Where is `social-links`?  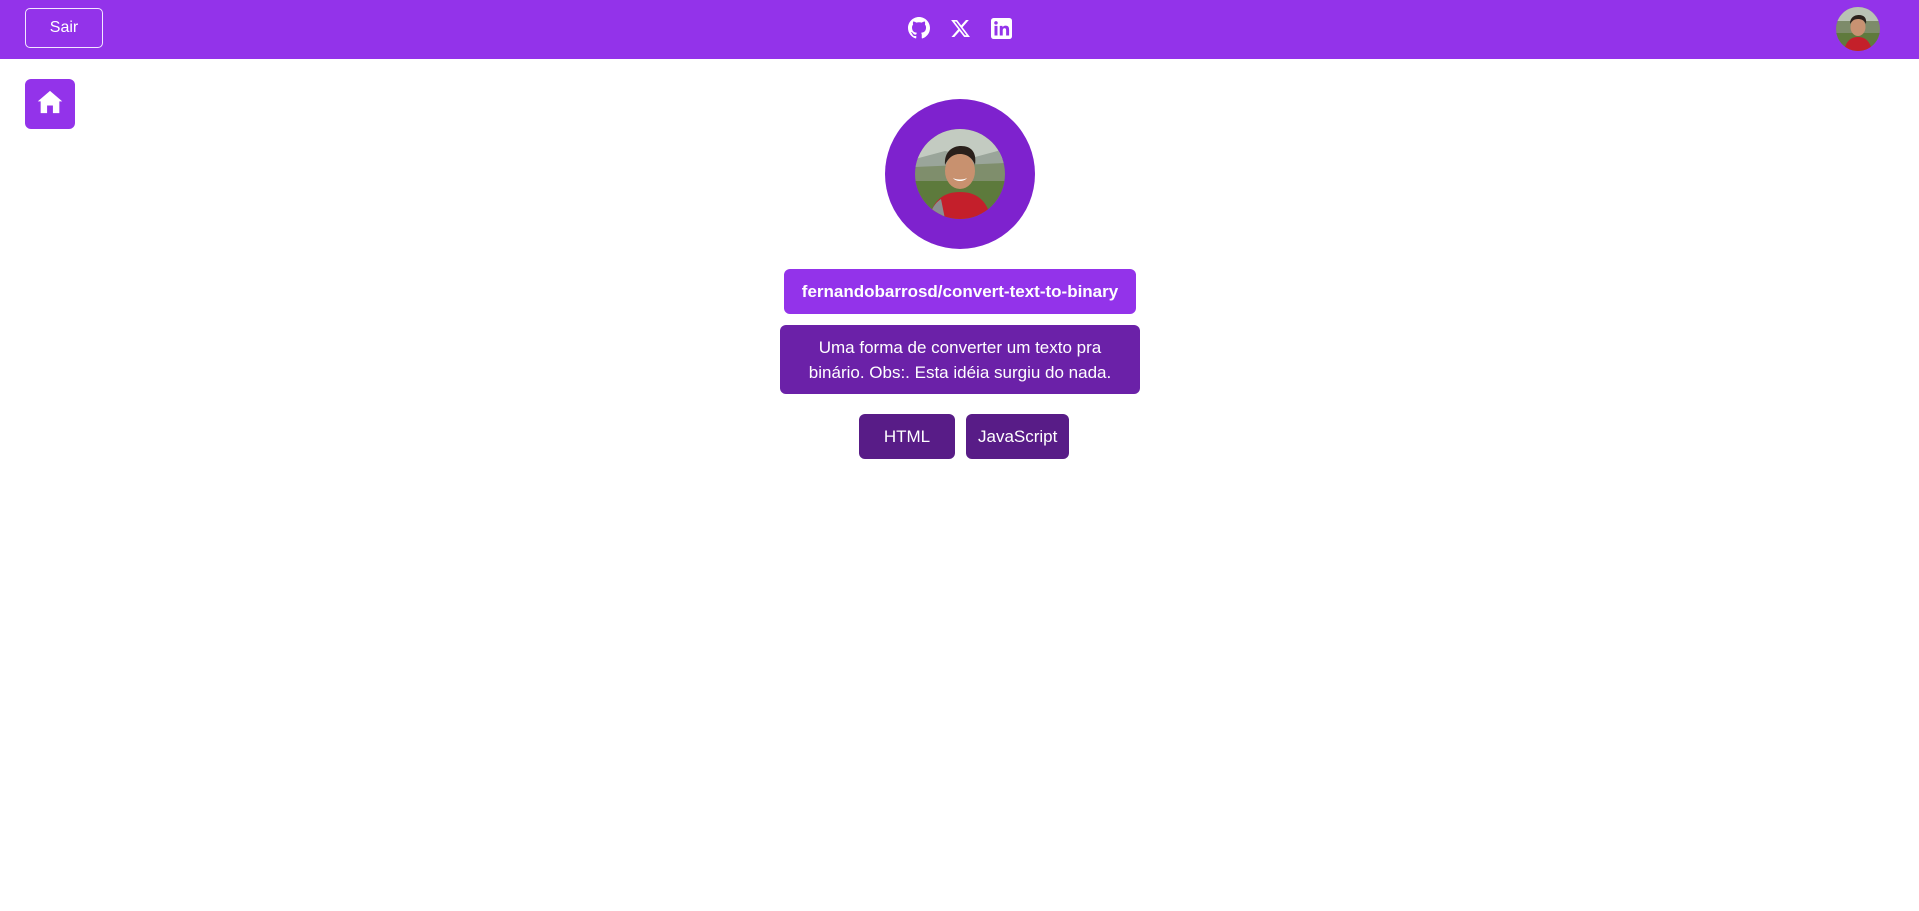 social-links is located at coordinates (960, 28).